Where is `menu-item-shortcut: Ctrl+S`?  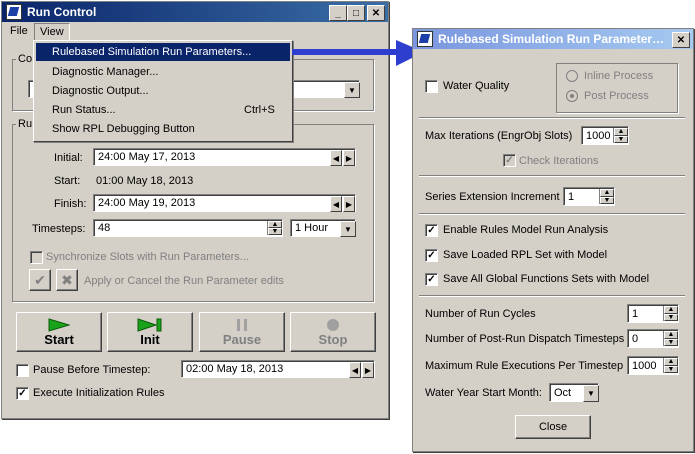 menu-item-shortcut: Ctrl+S is located at coordinates (259, 110).